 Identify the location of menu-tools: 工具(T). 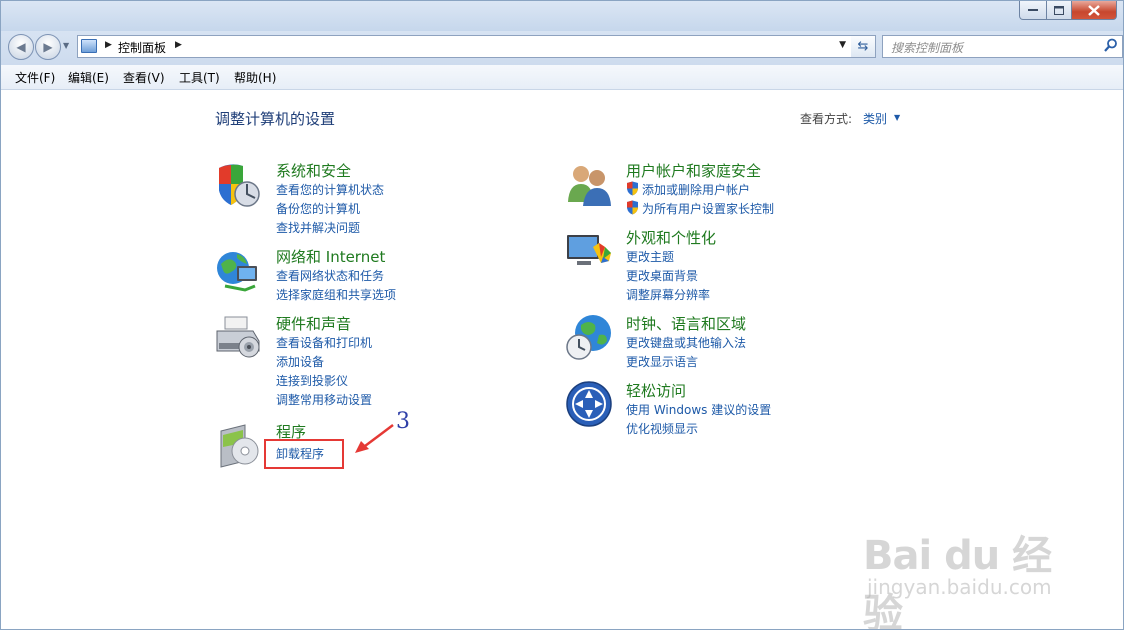
(199, 77).